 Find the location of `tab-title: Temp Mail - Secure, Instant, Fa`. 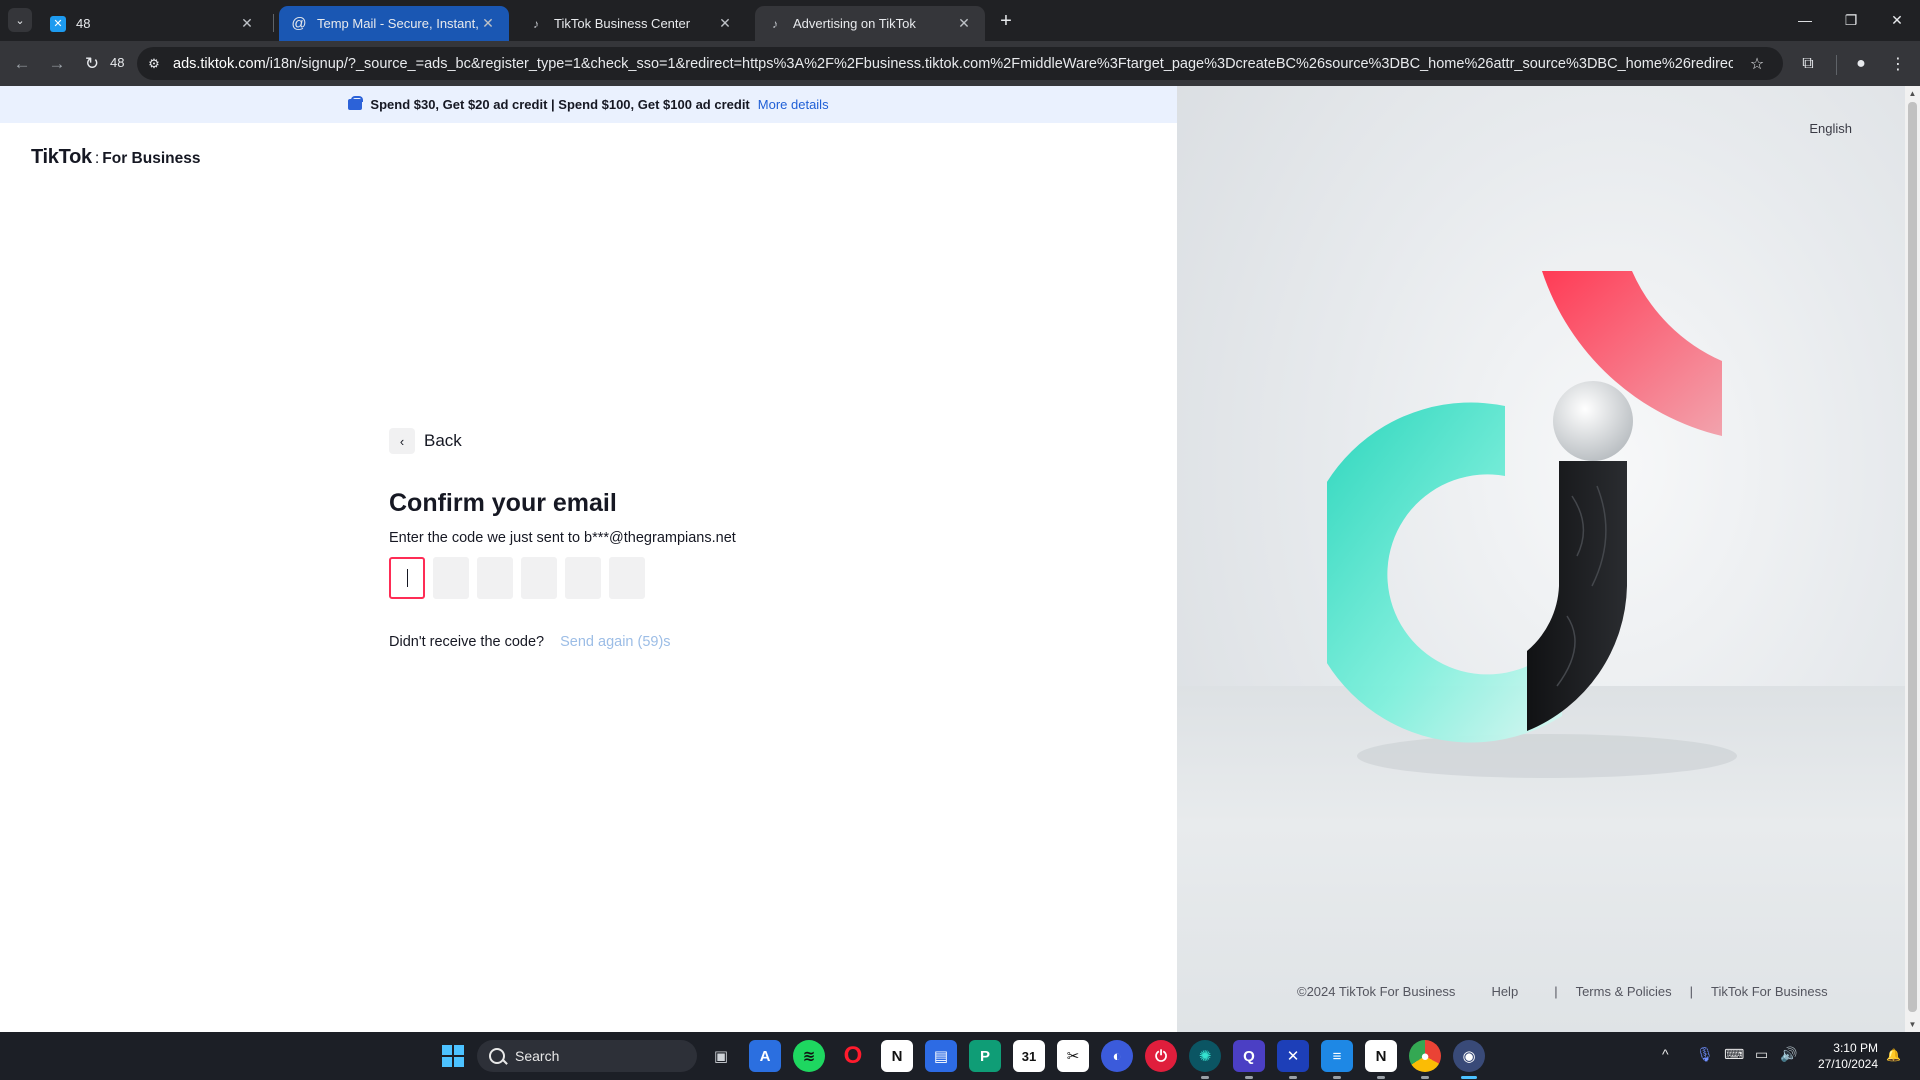

tab-title: Temp Mail - Secure, Instant, Fa is located at coordinates (398, 23).